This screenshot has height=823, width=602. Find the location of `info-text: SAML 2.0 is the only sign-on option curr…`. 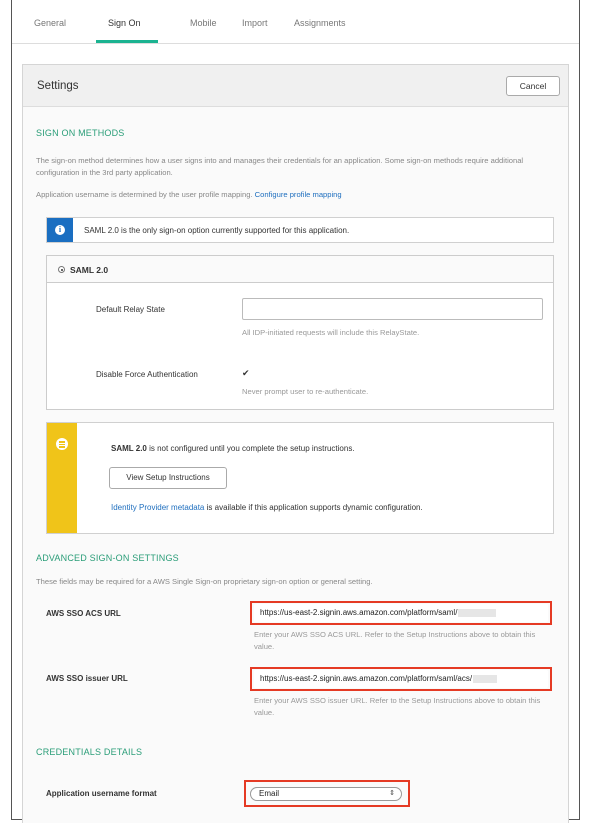

info-text: SAML 2.0 is the only sign-on option curr… is located at coordinates (217, 230).